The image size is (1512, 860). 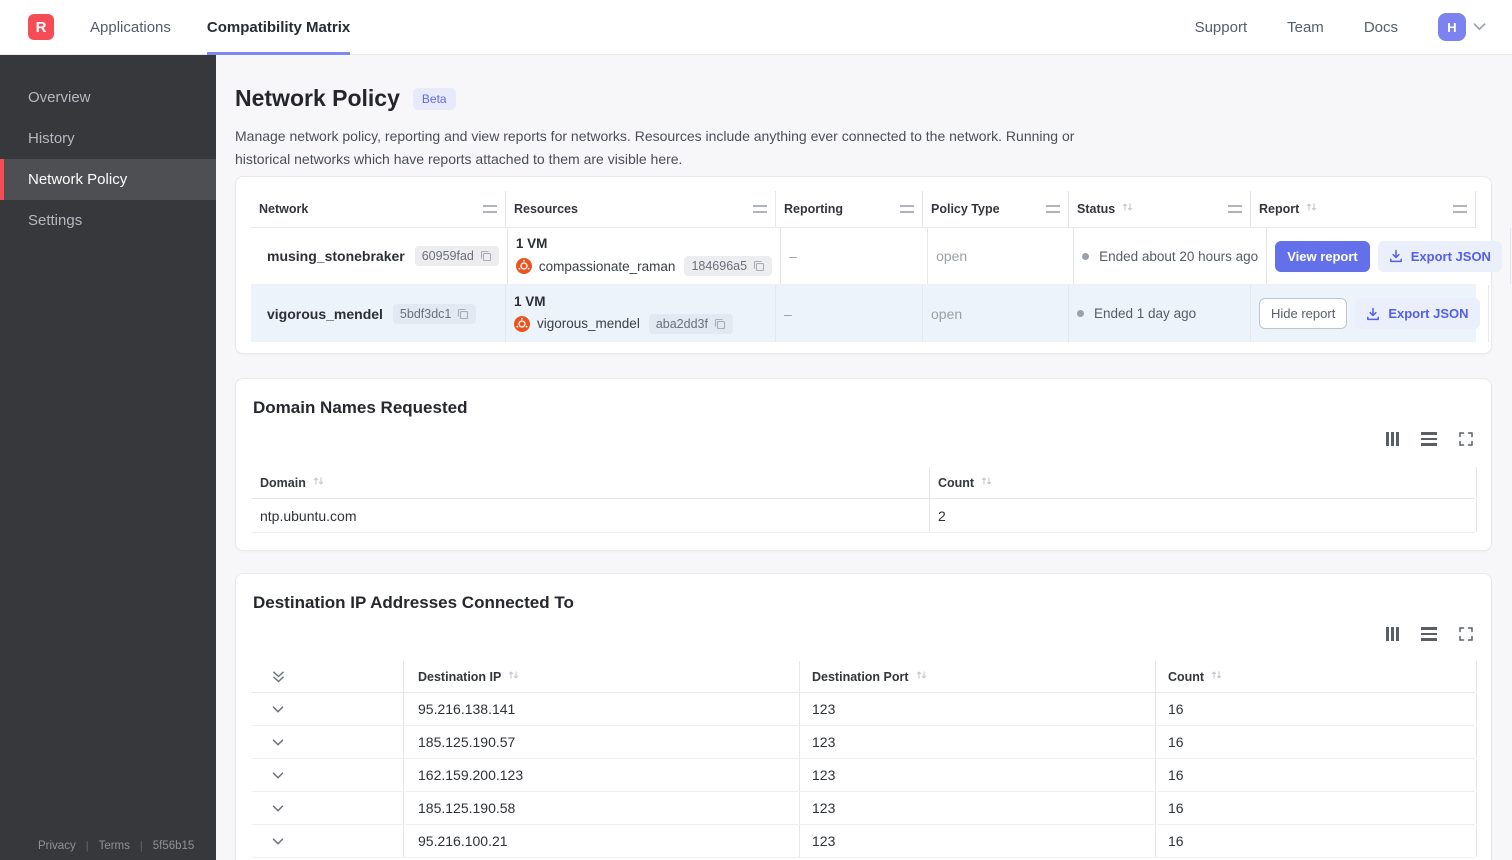 What do you see at coordinates (860, 676) in the screenshot?
I see `column-label: Destination Port` at bounding box center [860, 676].